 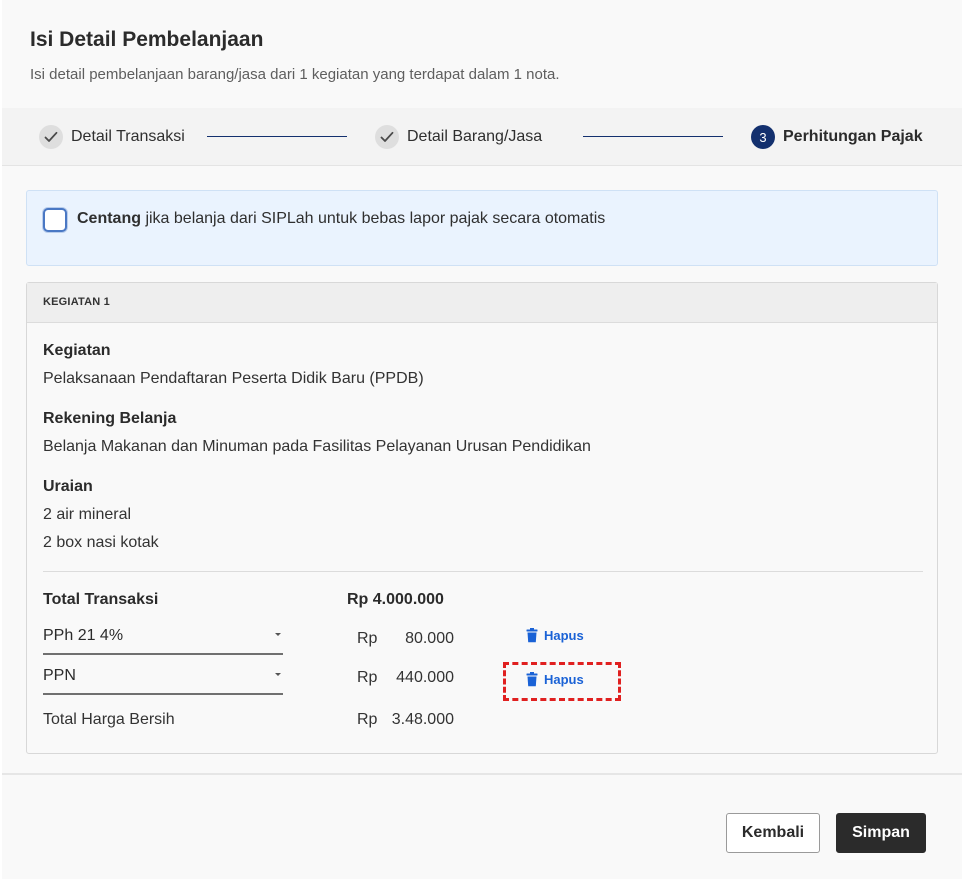 I want to click on save-button: Simpan, so click(x=881, y=833).